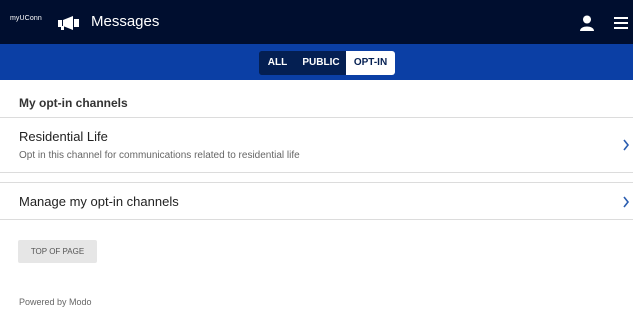 The image size is (633, 314). Describe the element at coordinates (316, 104) in the screenshot. I see `section-header: My opt-in channels` at that location.